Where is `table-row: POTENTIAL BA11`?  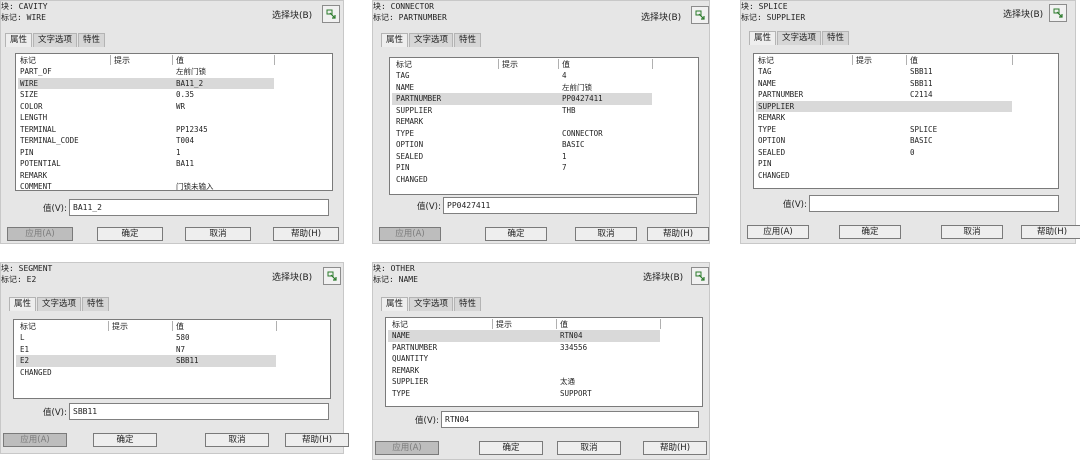
table-row: POTENTIAL BA11 is located at coordinates (174, 164).